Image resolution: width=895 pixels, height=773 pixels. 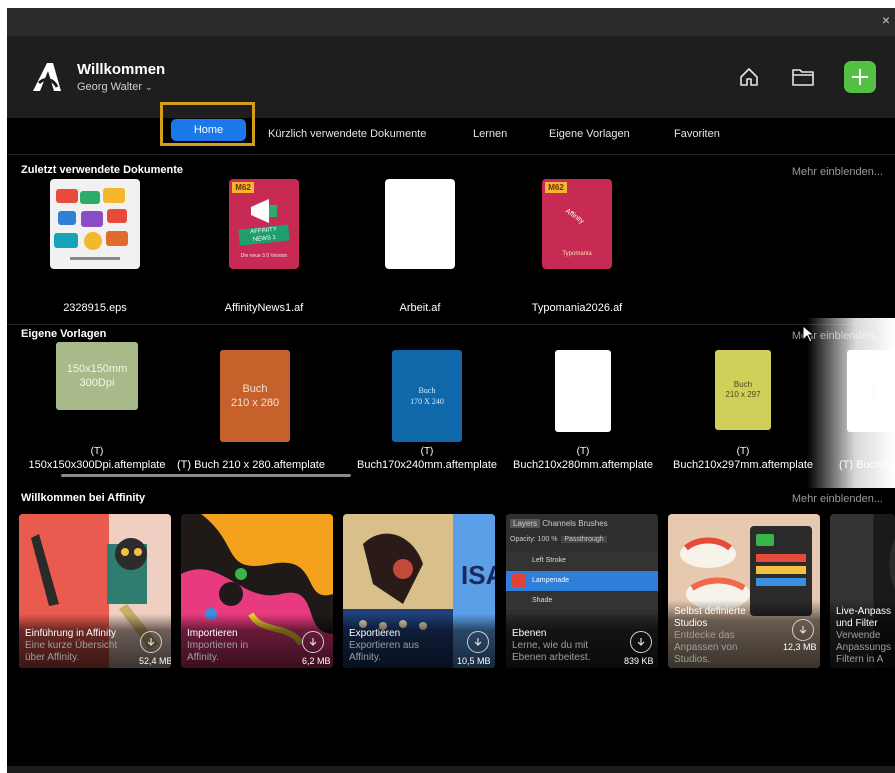 What do you see at coordinates (155, 661) in the screenshot?
I see `card-size: 52,4 MB` at bounding box center [155, 661].